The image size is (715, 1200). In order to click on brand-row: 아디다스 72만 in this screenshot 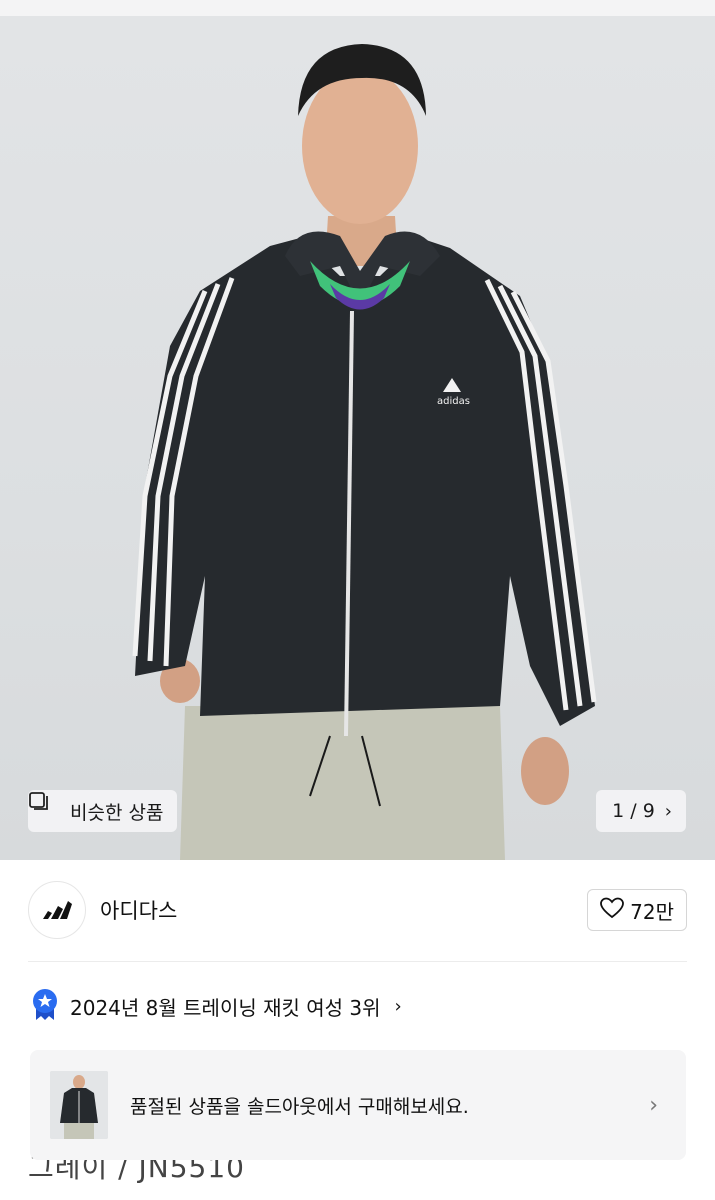, I will do `click(357, 910)`.